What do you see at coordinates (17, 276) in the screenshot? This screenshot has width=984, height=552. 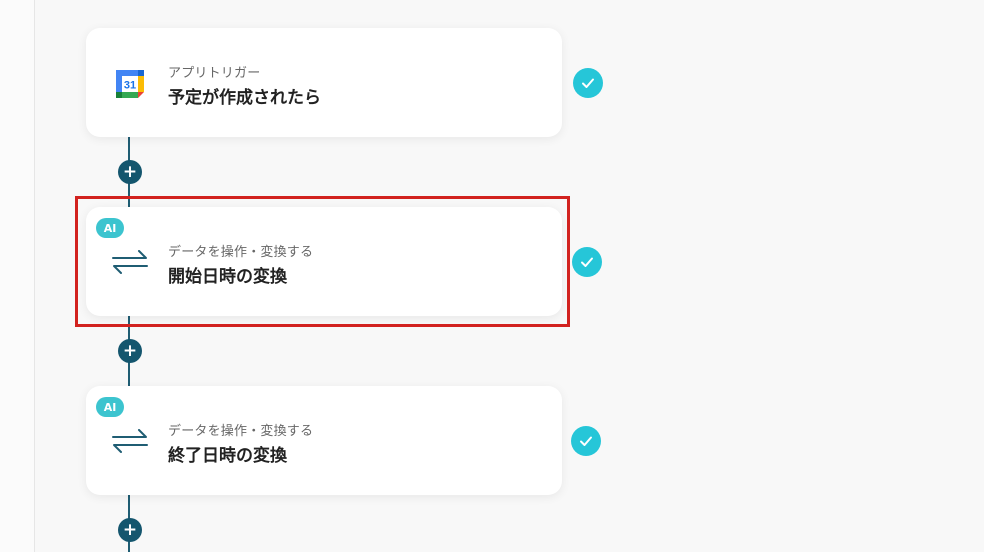 I see `left-rail` at bounding box center [17, 276].